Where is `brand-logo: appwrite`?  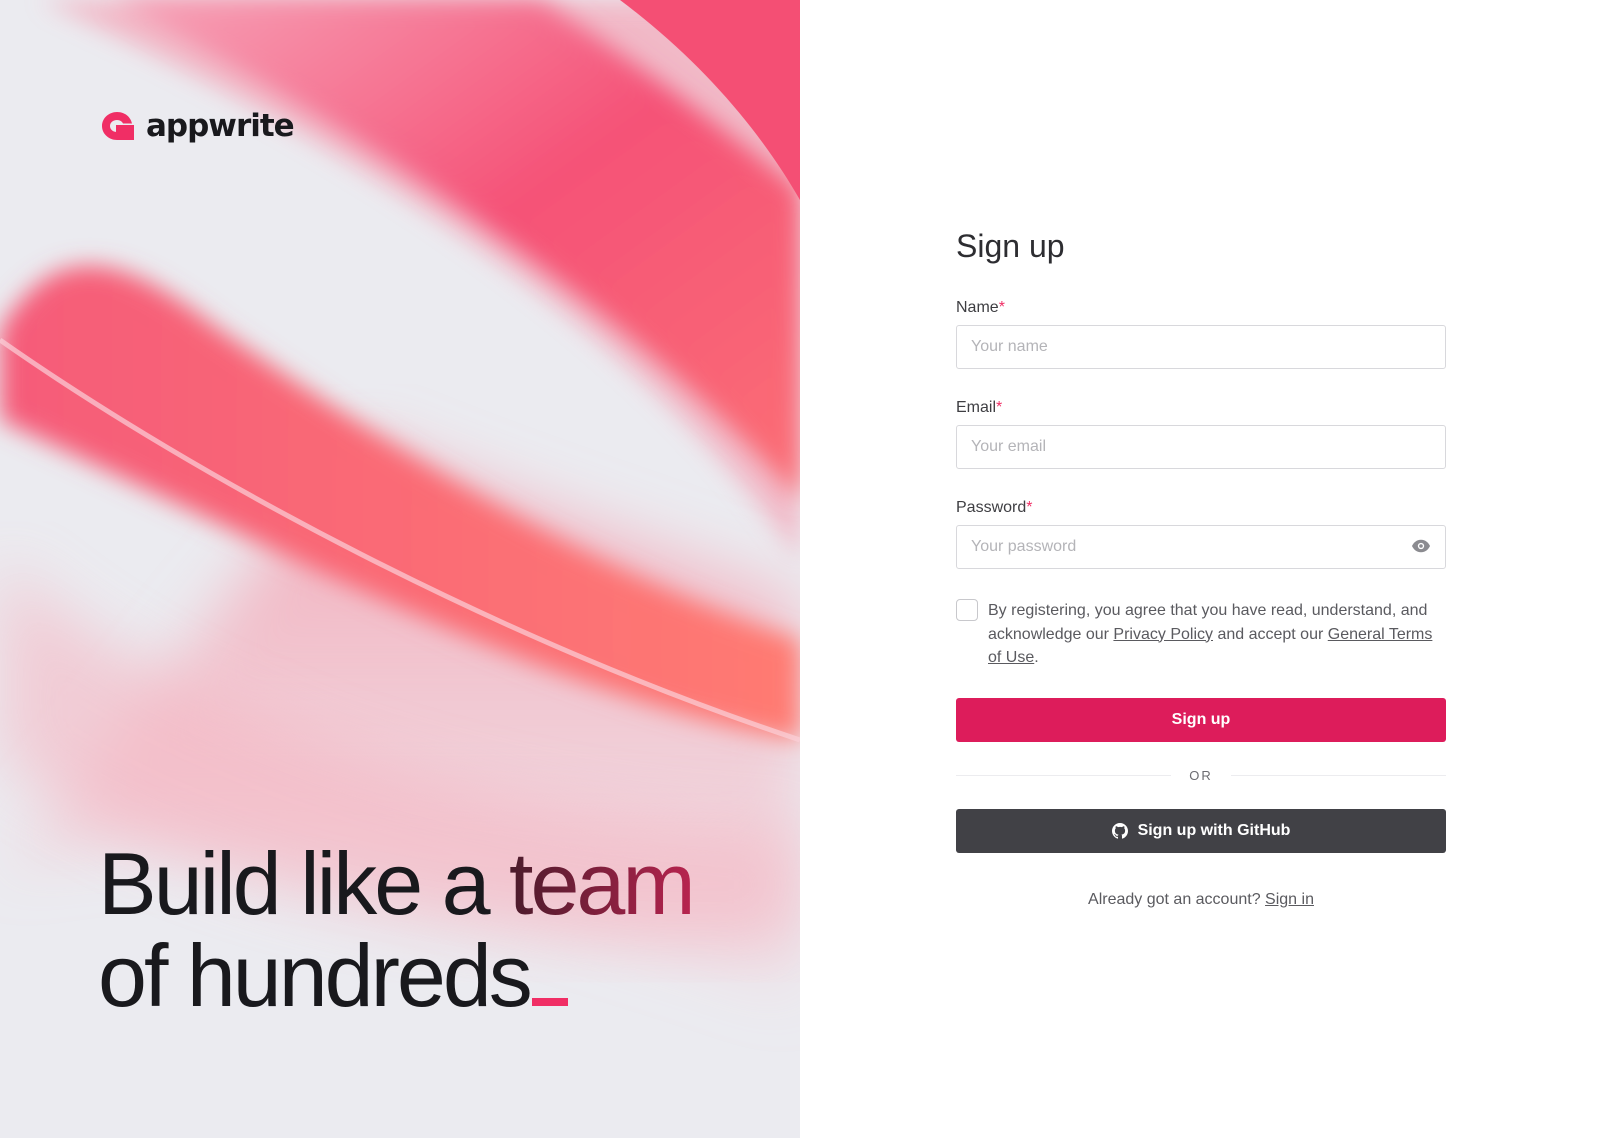
brand-logo: appwrite is located at coordinates (197, 126).